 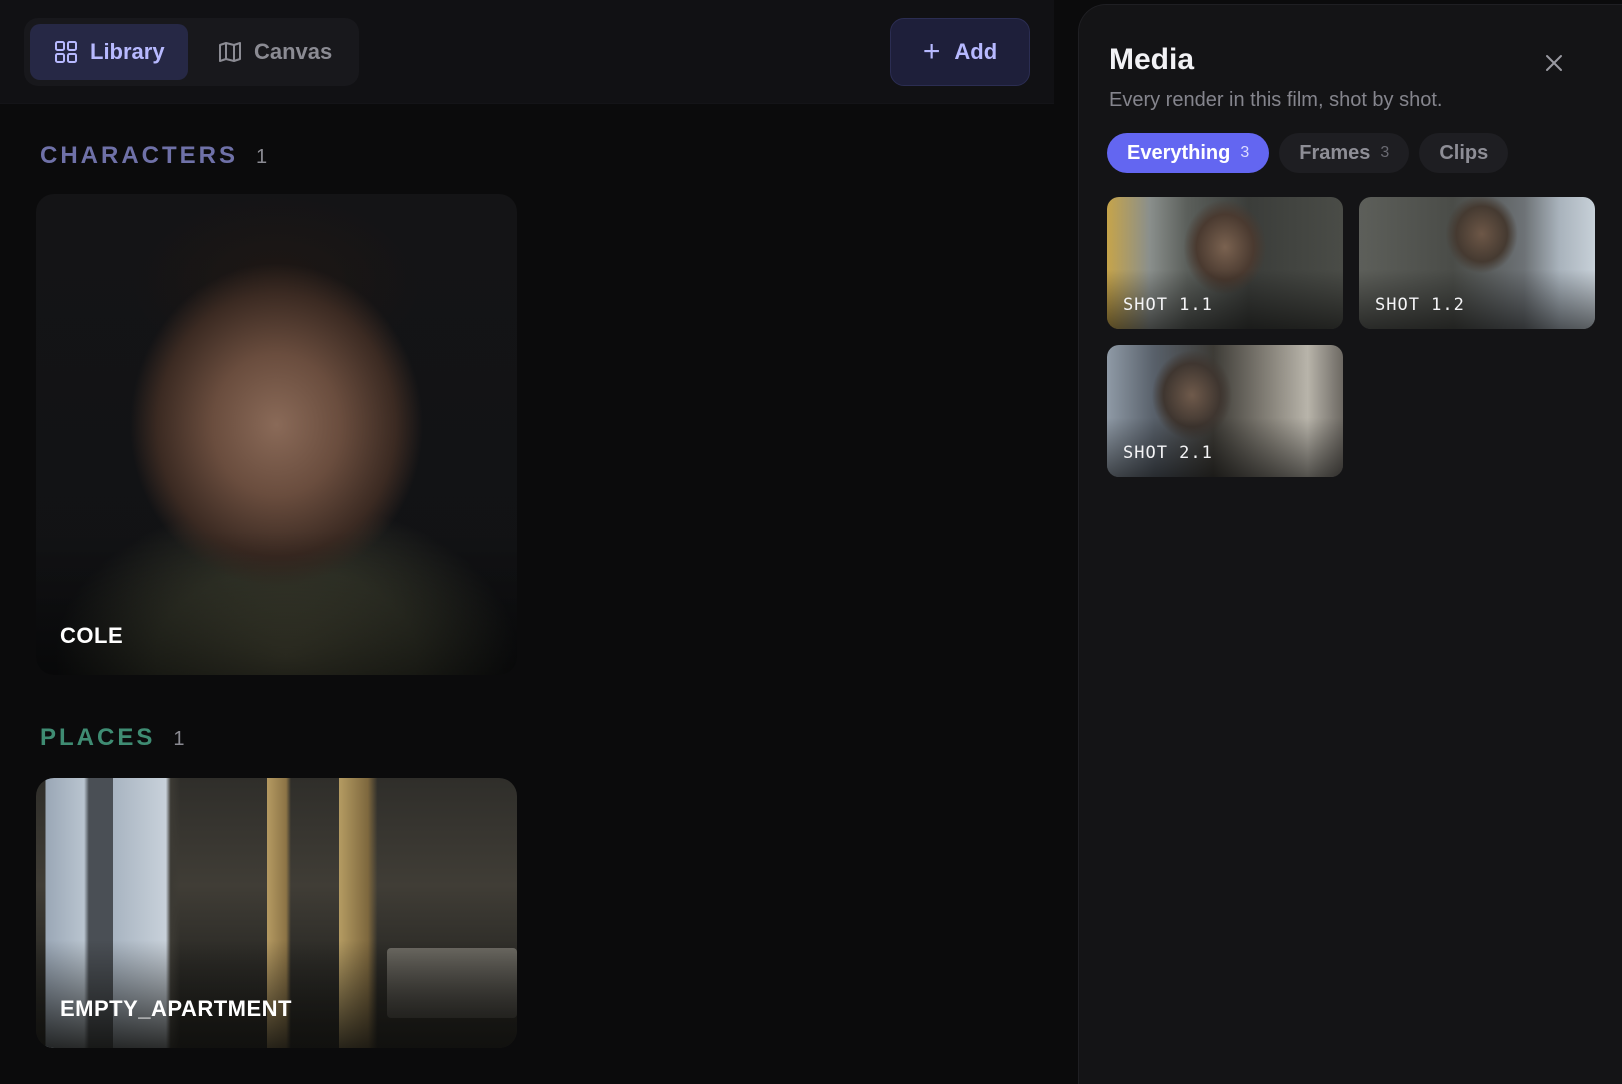 I want to click on media-title: Media, so click(x=1152, y=59).